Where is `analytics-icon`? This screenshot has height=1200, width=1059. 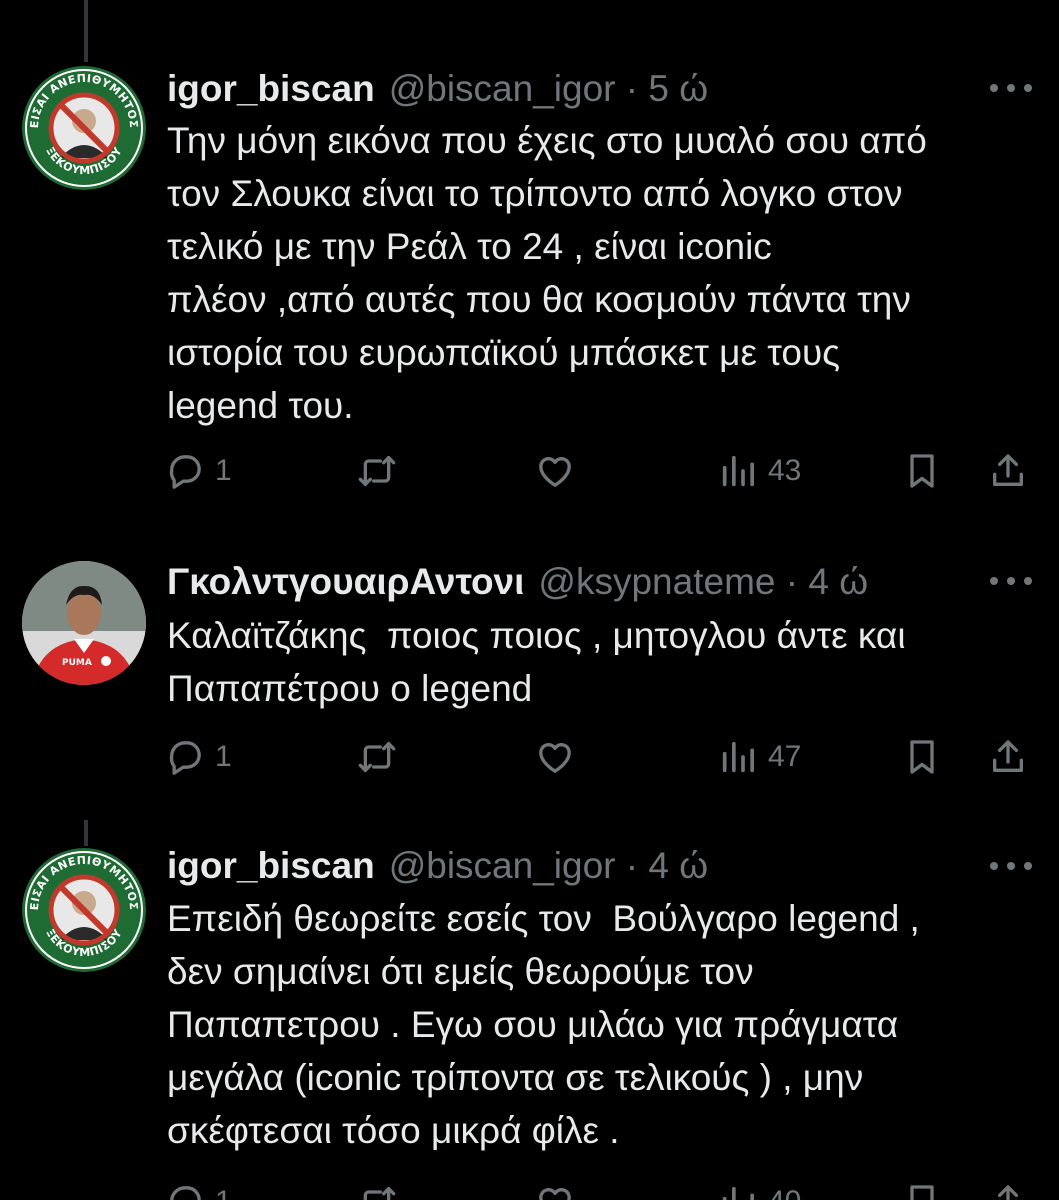
analytics-icon is located at coordinates (738, 1193).